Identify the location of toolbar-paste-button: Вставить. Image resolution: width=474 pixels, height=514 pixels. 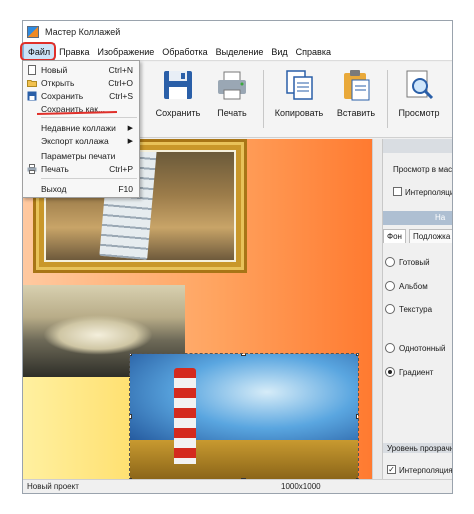
(356, 99).